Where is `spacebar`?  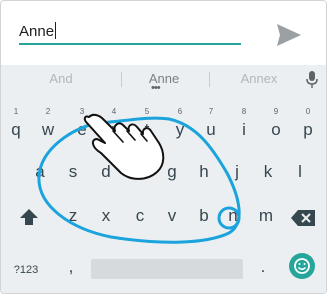 spacebar is located at coordinates (167, 269).